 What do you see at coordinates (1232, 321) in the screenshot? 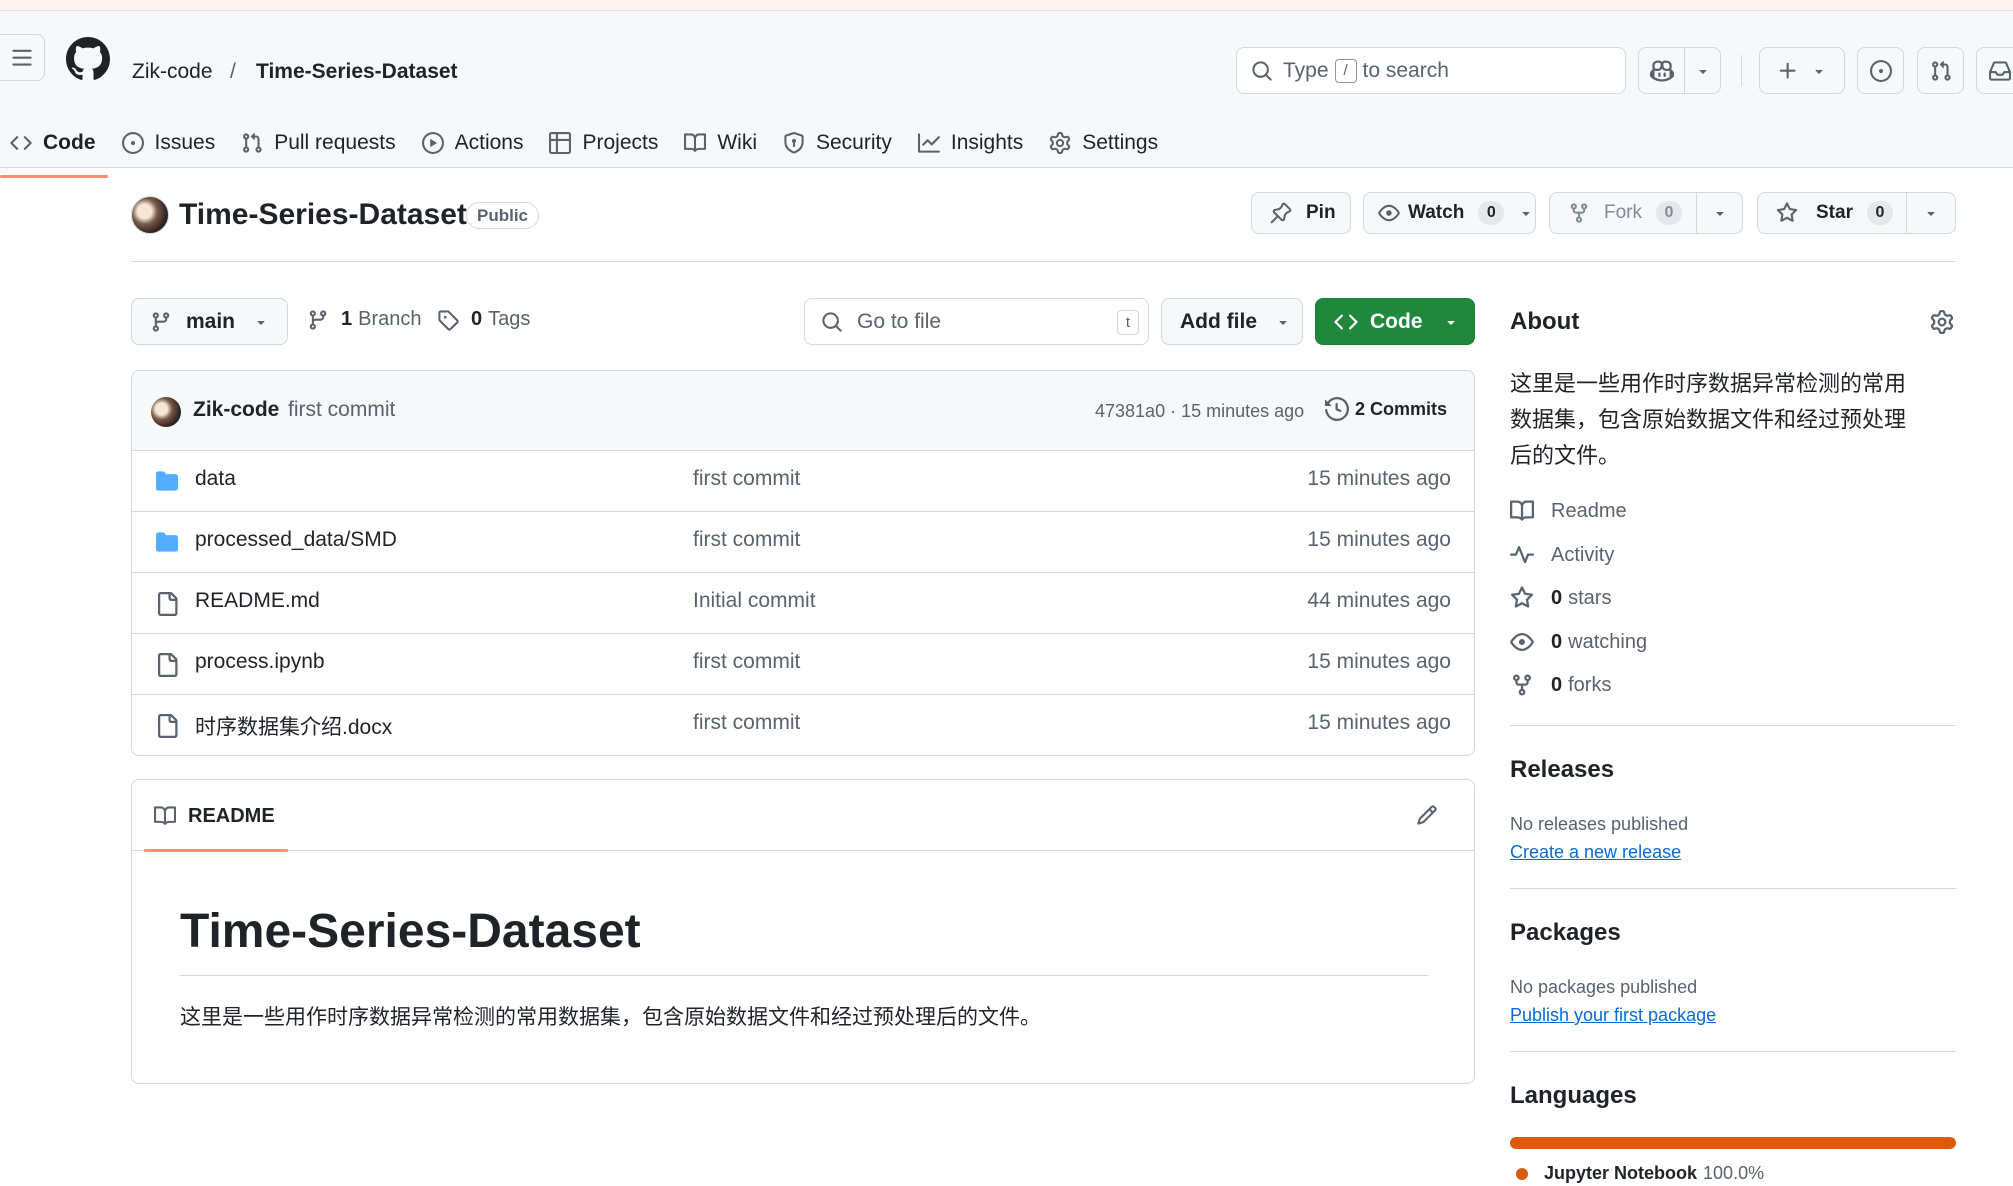
I see `add-file-button: Add file` at bounding box center [1232, 321].